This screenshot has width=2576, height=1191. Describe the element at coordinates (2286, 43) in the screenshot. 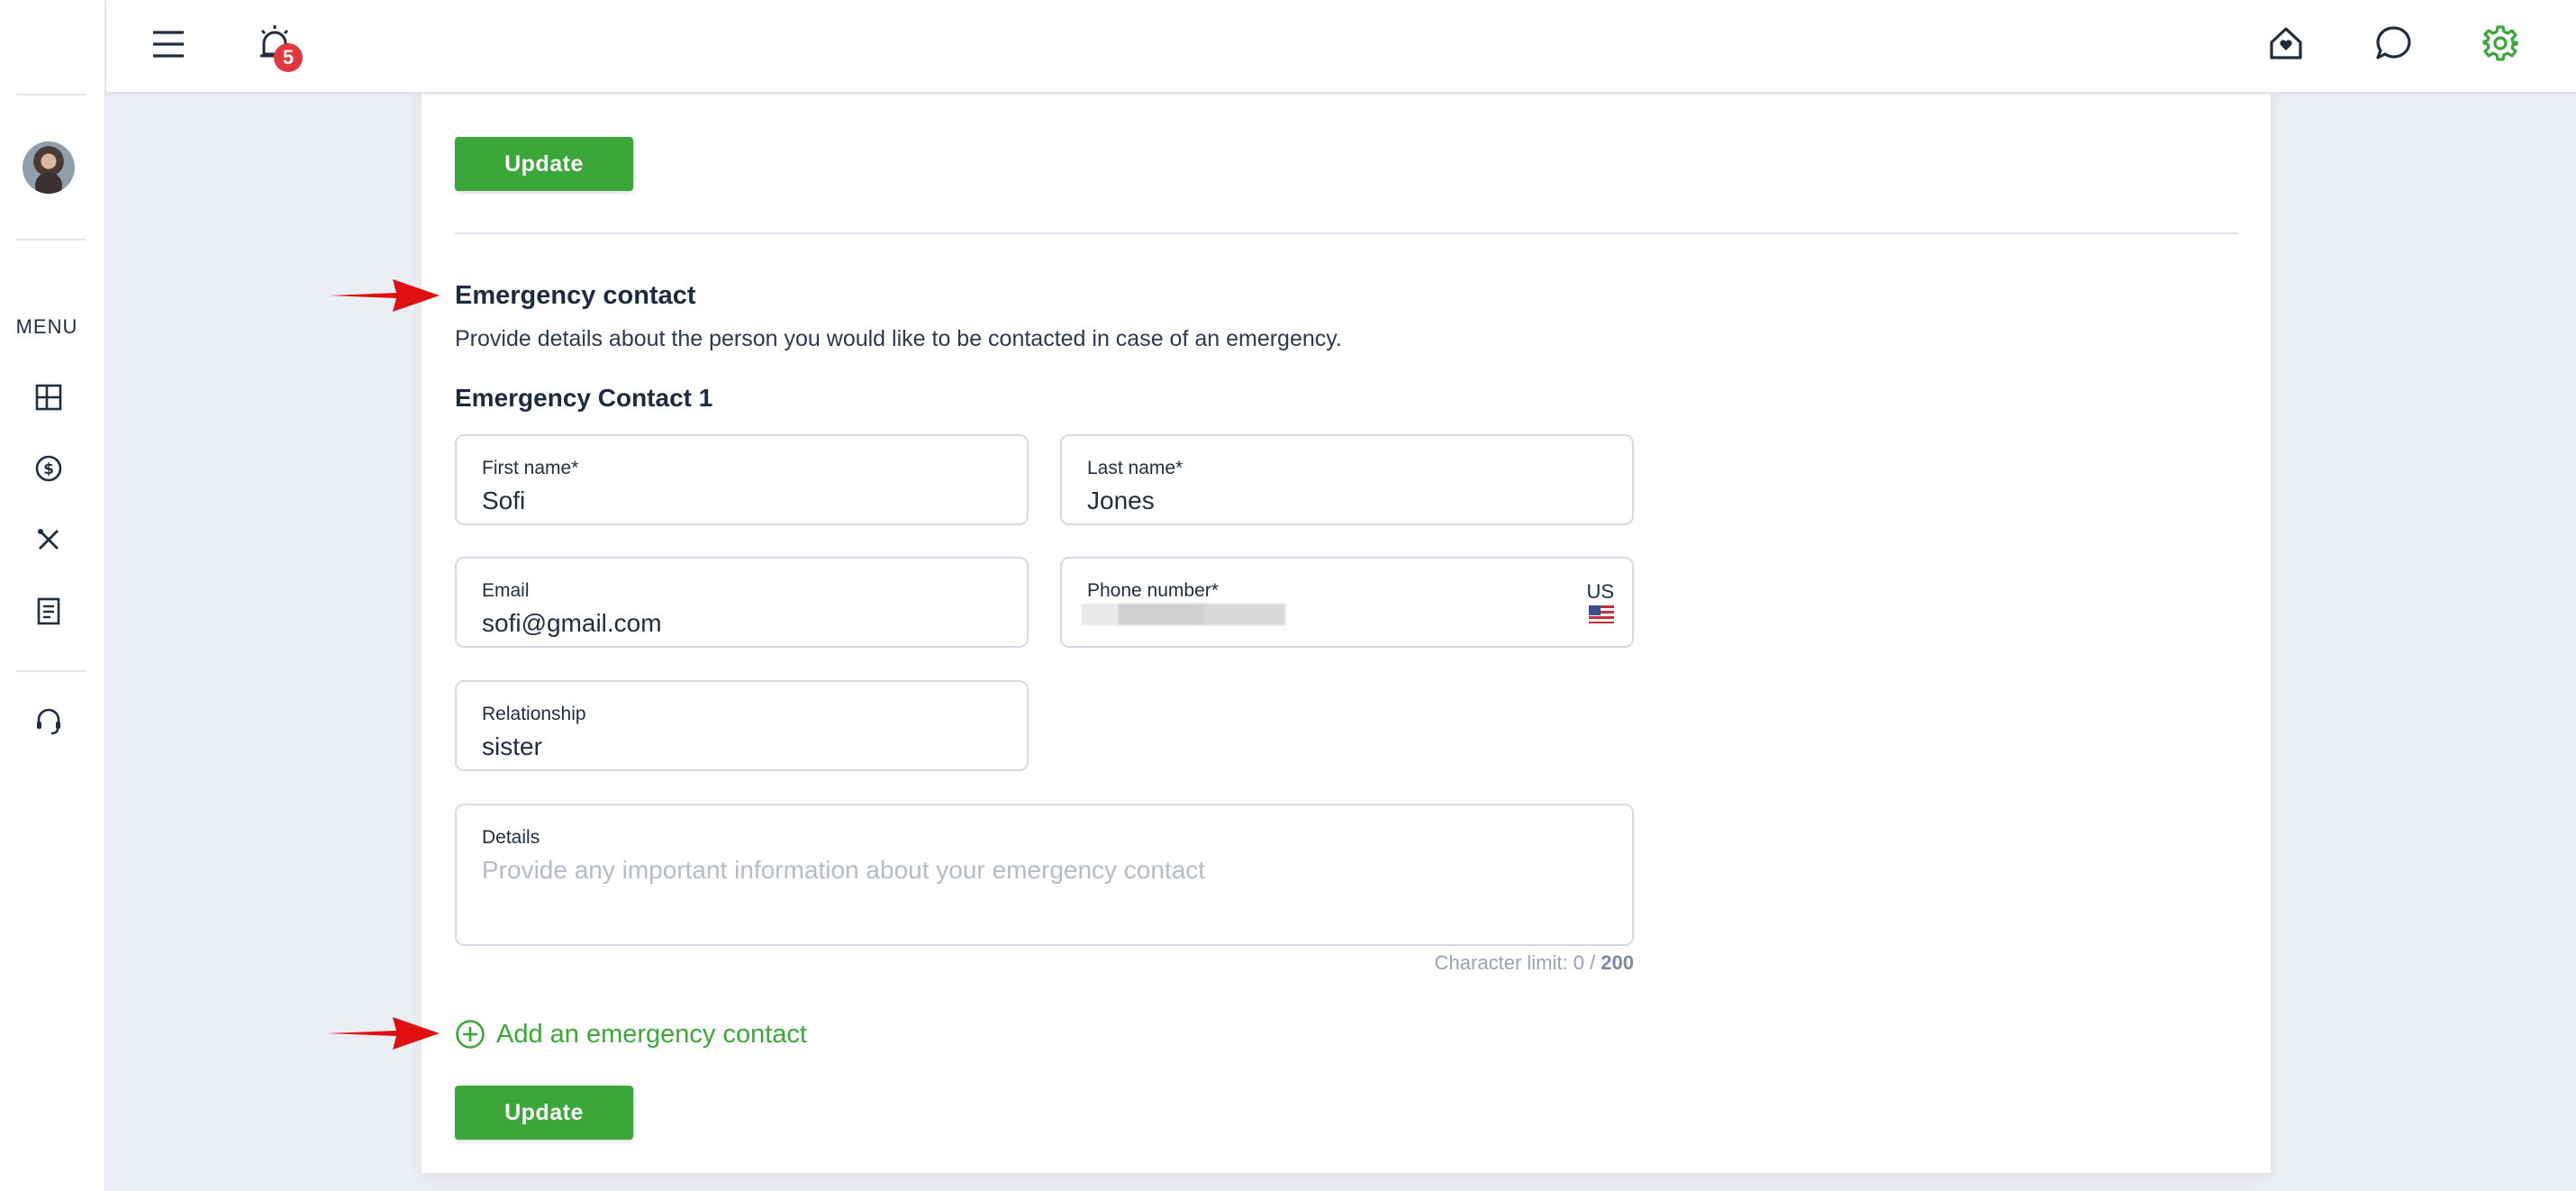

I see `home-icon` at that location.